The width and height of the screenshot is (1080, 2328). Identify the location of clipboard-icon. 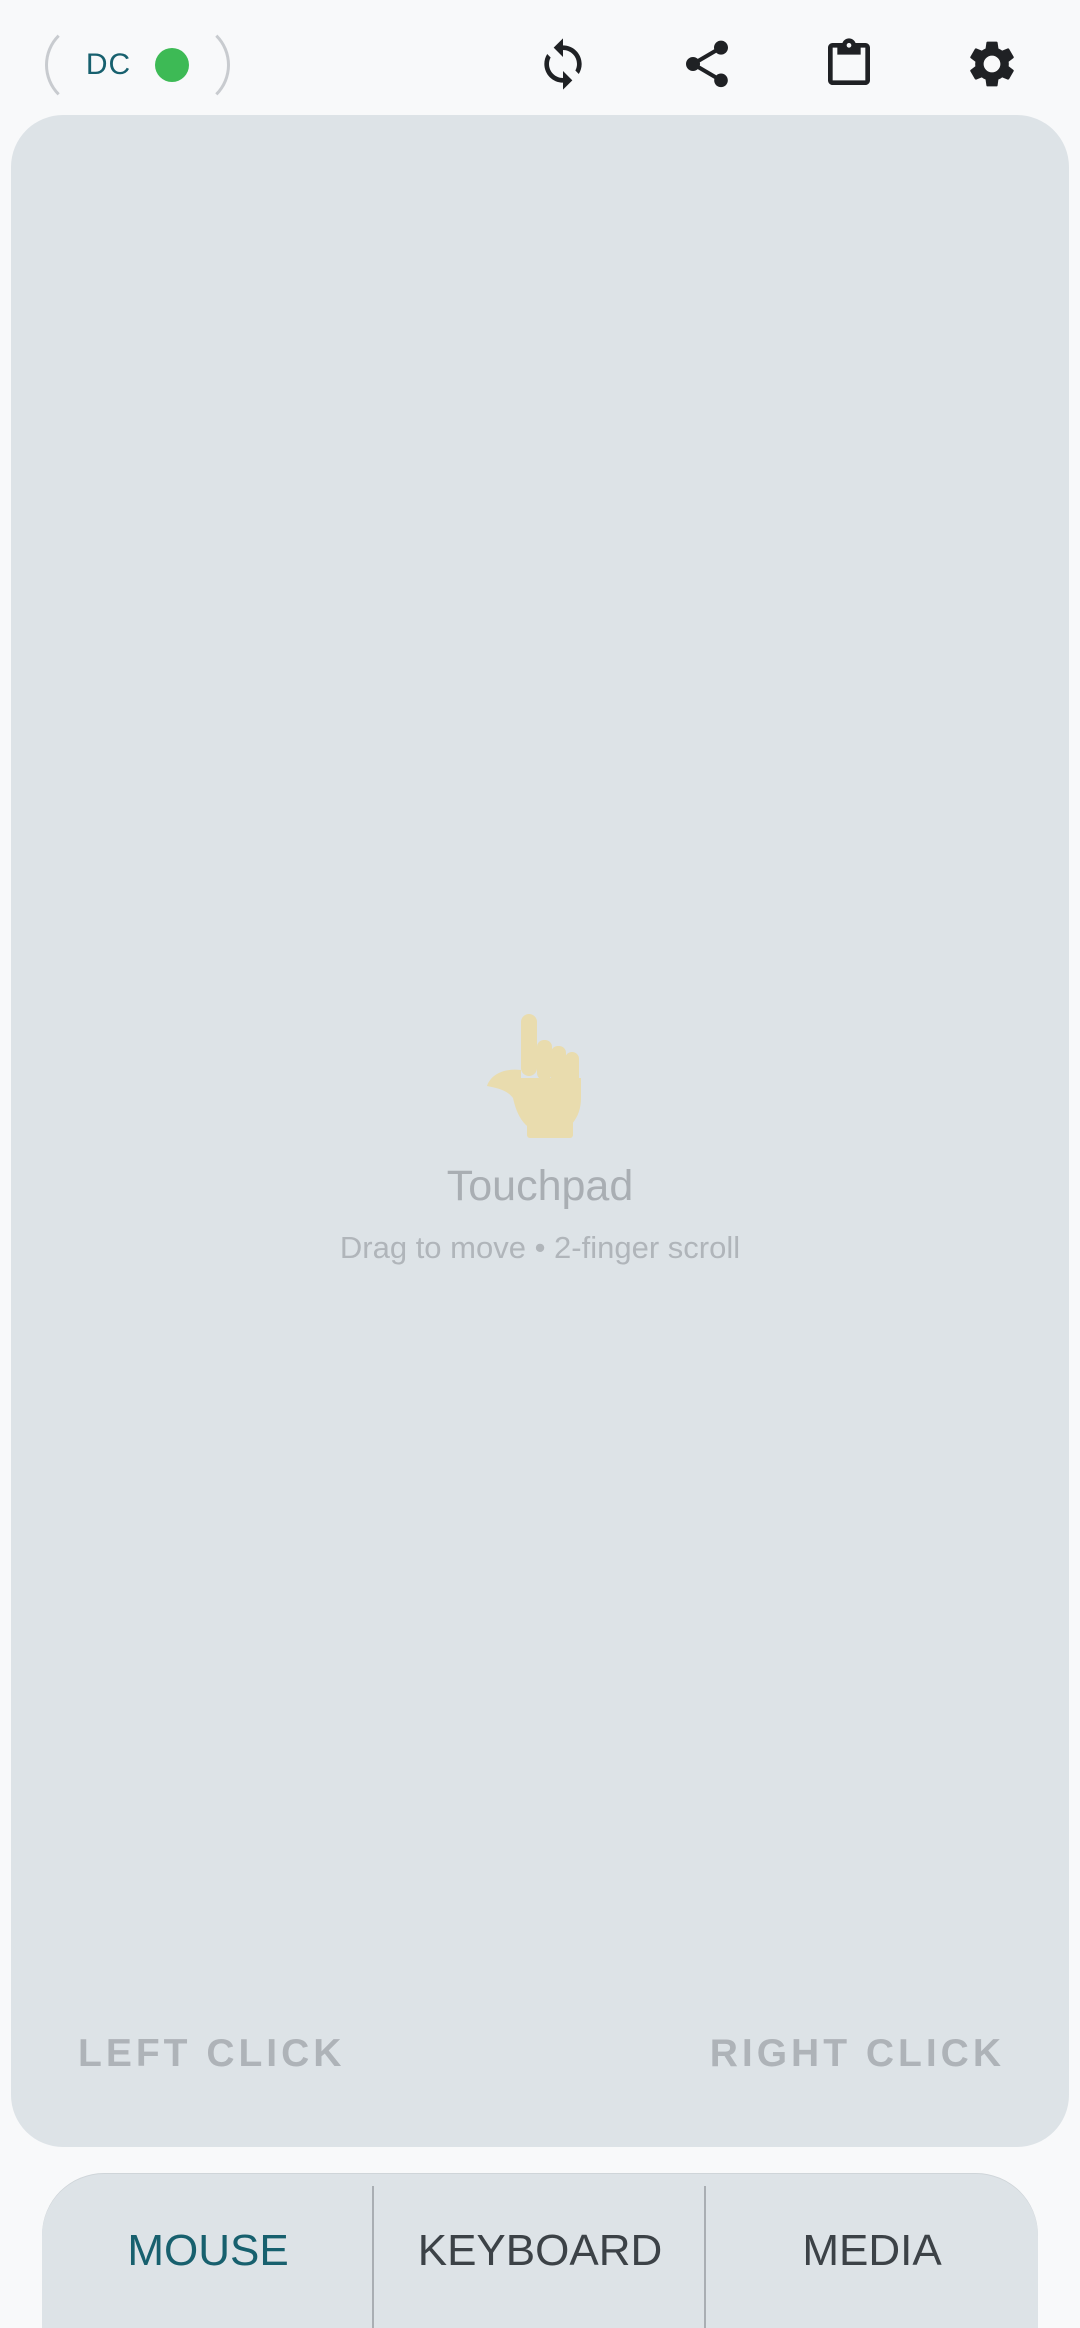
(849, 61).